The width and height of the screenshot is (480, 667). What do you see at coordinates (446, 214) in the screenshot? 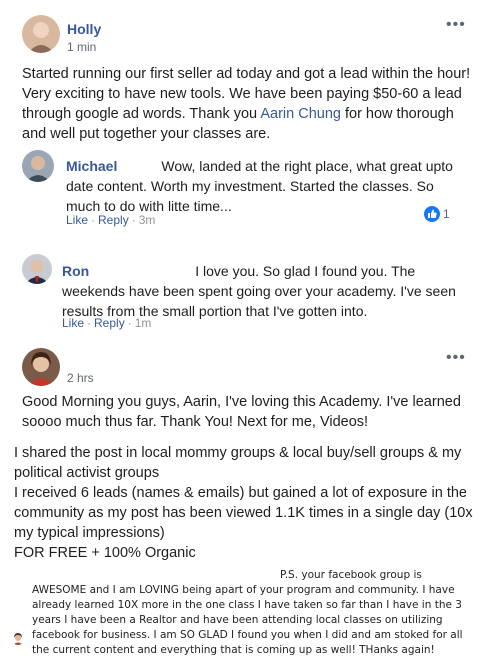
I see `reaction-count: 1` at bounding box center [446, 214].